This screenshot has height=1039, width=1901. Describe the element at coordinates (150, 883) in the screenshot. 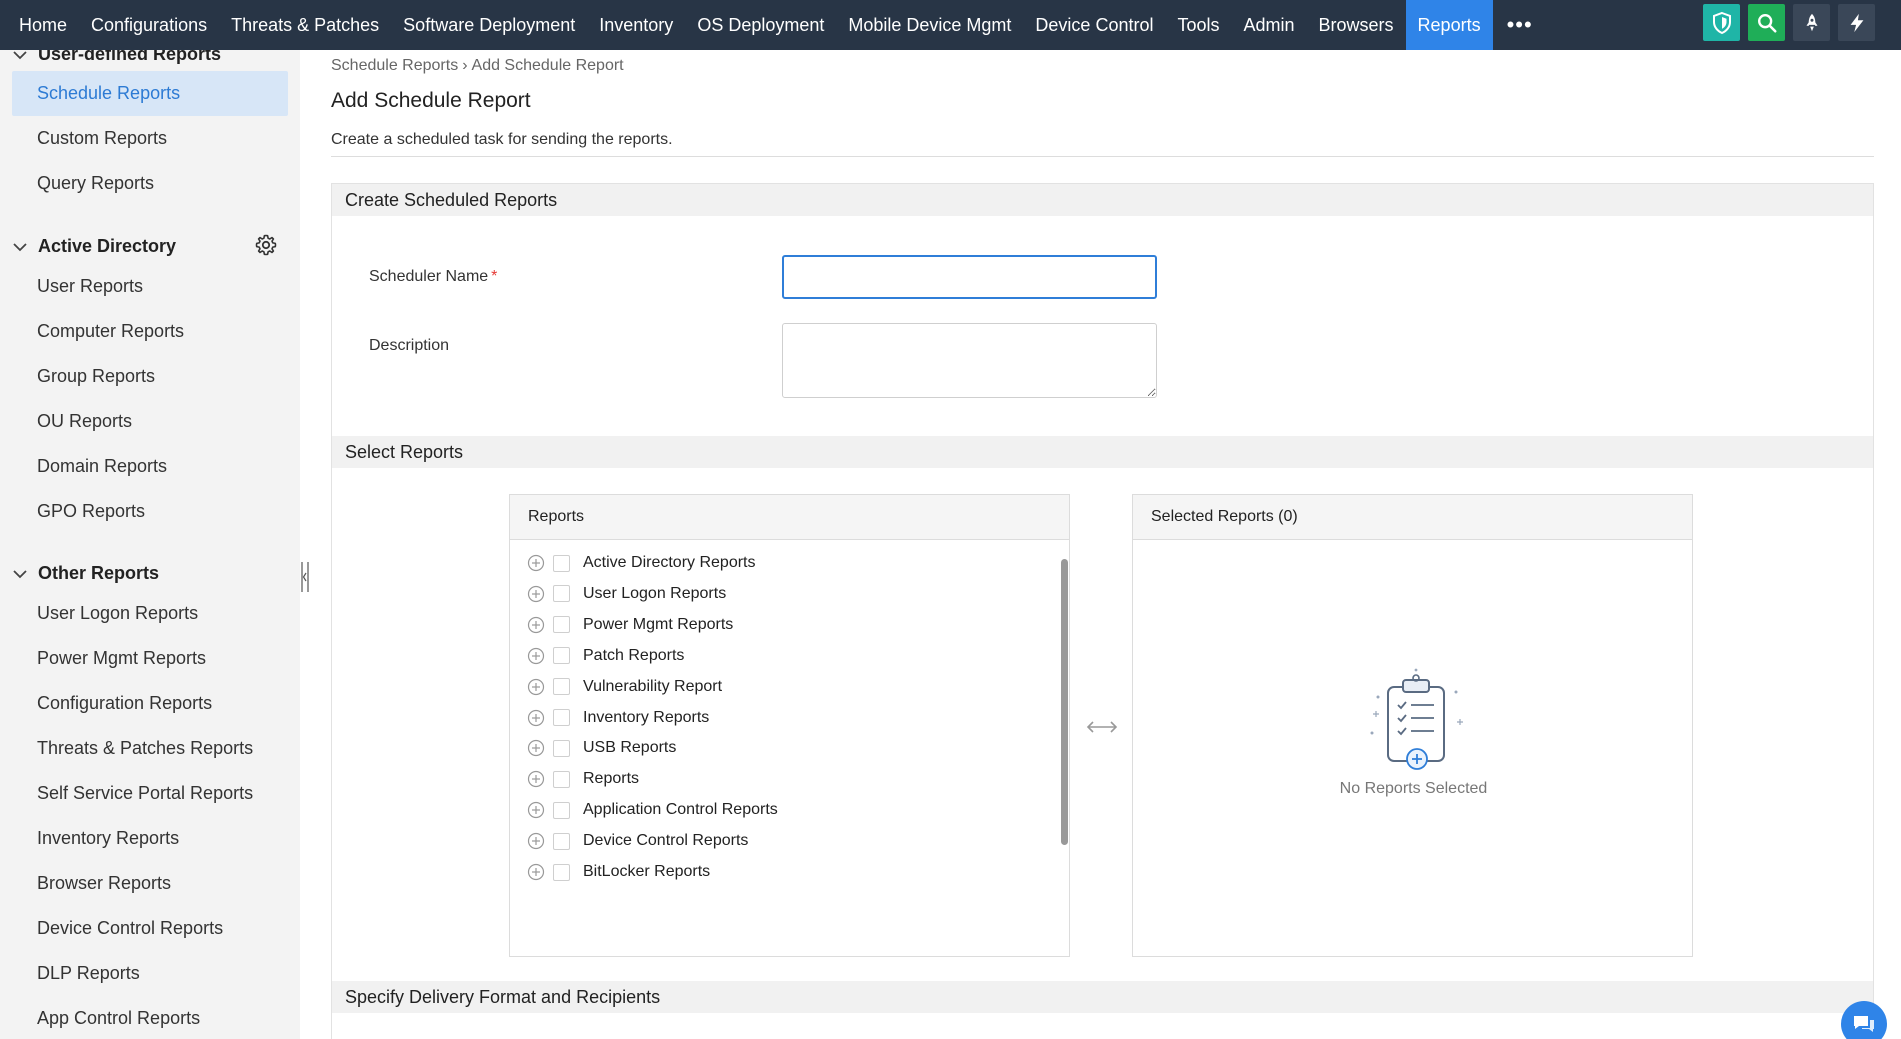

I see `sidebar-item-browser-reports: Browser Reports` at that location.